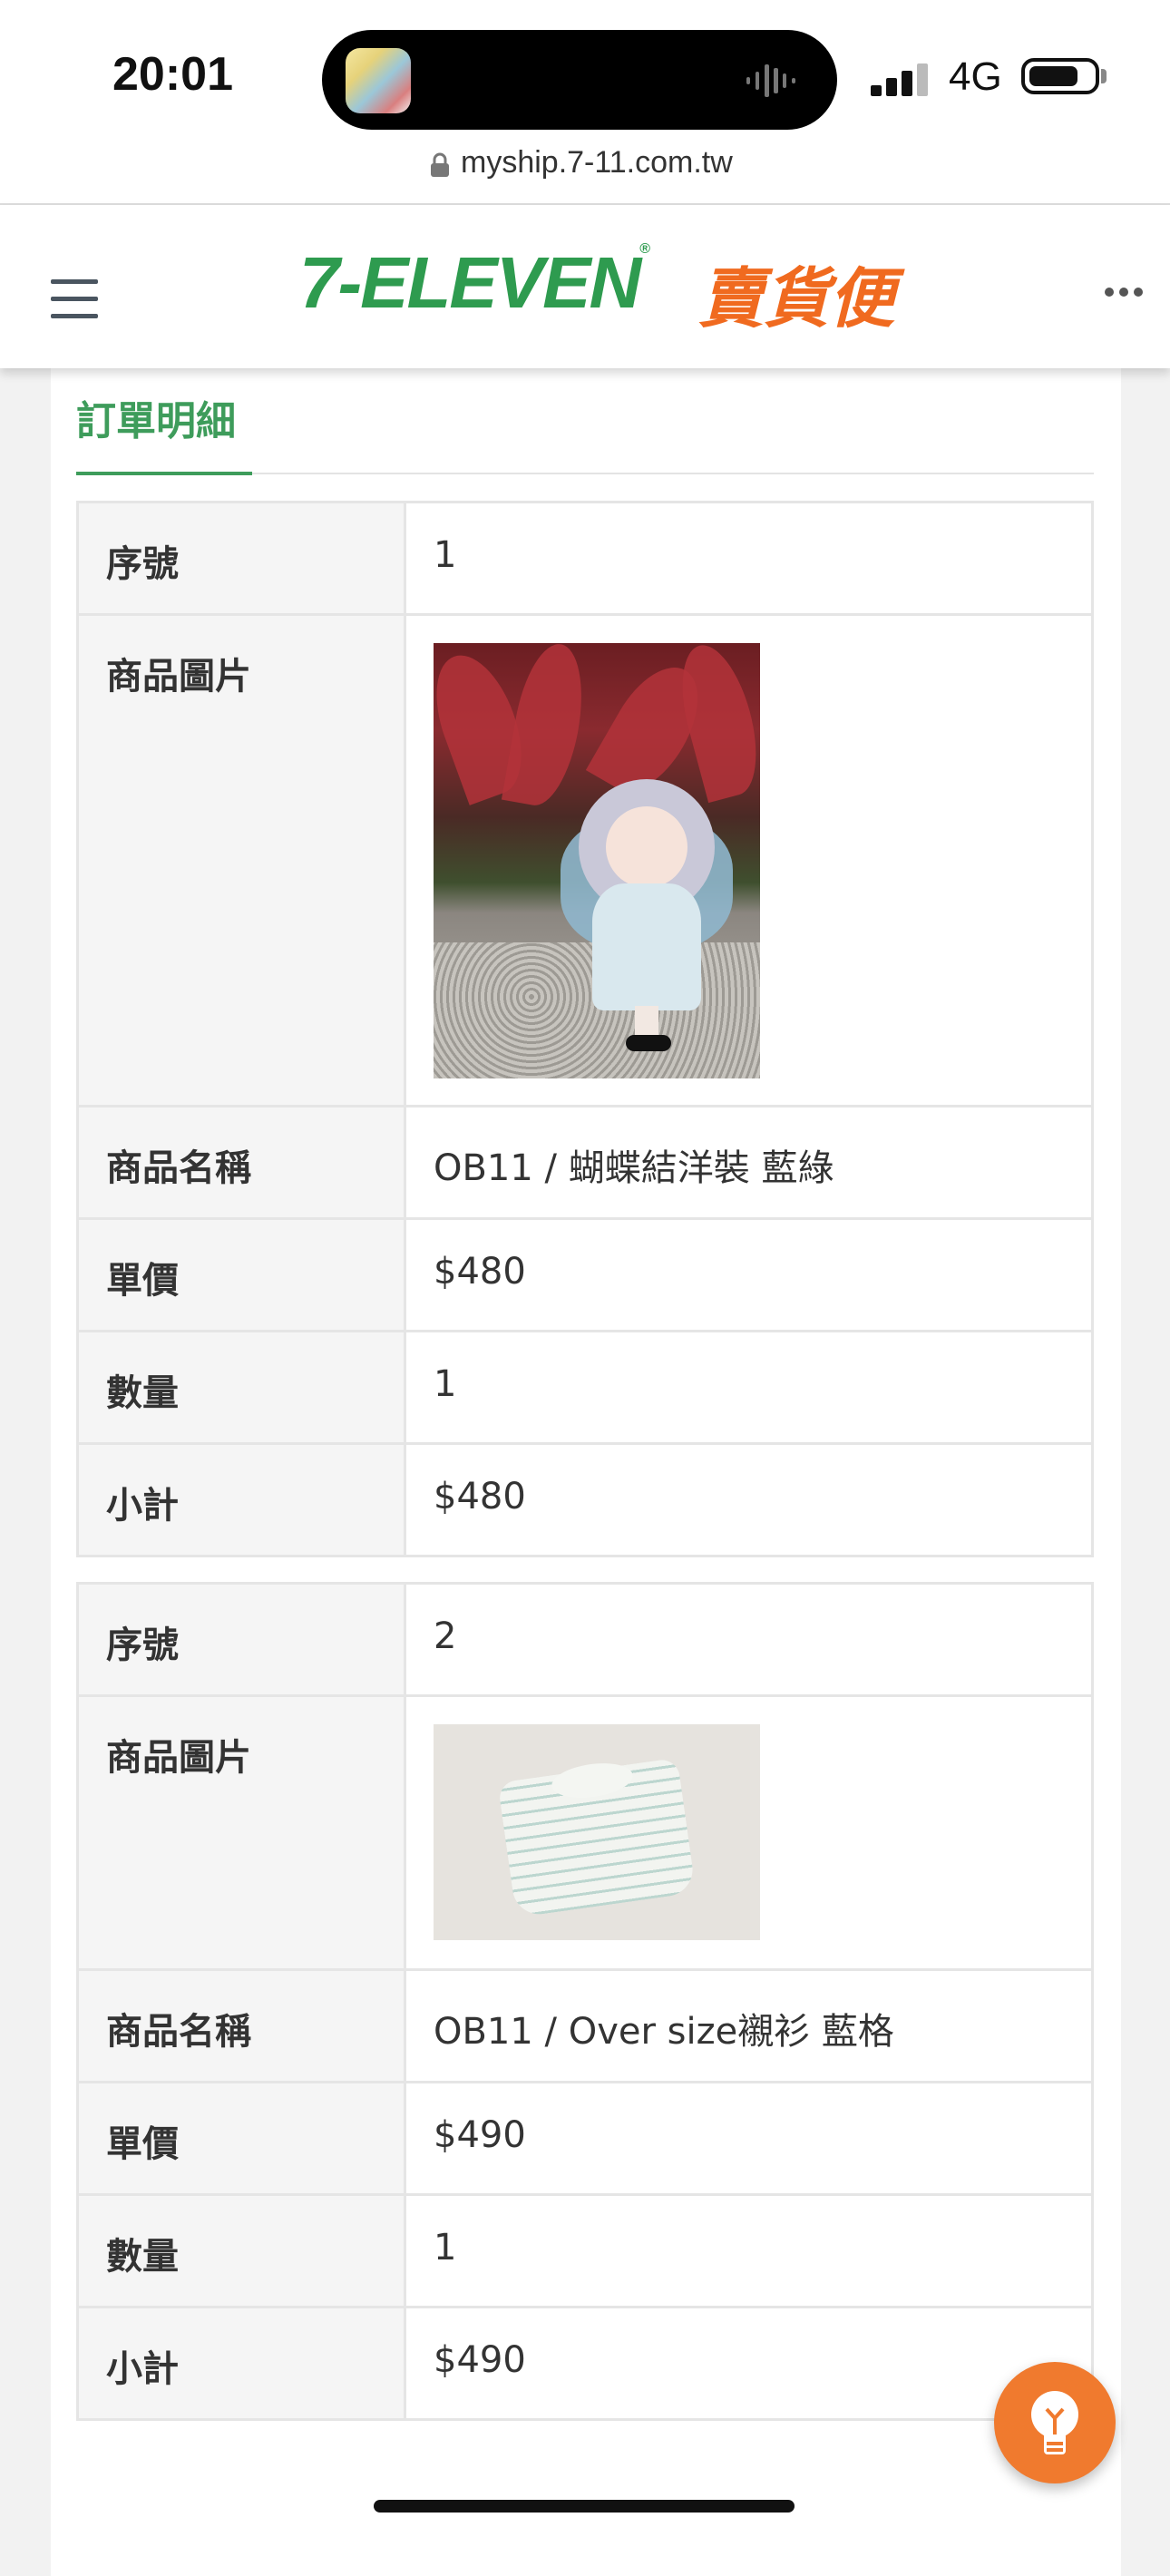 Image resolution: width=1170 pixels, height=2576 pixels. I want to click on product-image-doll-dress, so click(597, 860).